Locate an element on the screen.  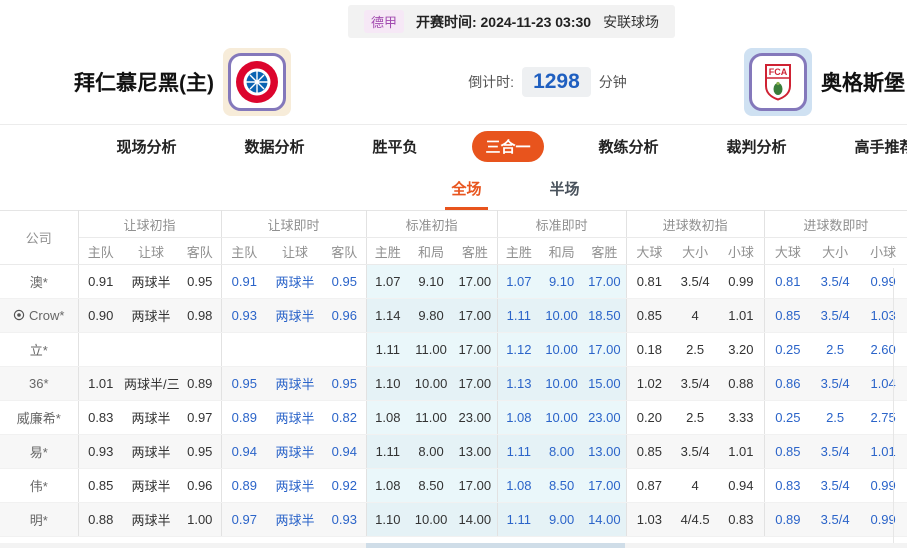
nav-tab: 高手推荐 is located at coordinates (874, 146).